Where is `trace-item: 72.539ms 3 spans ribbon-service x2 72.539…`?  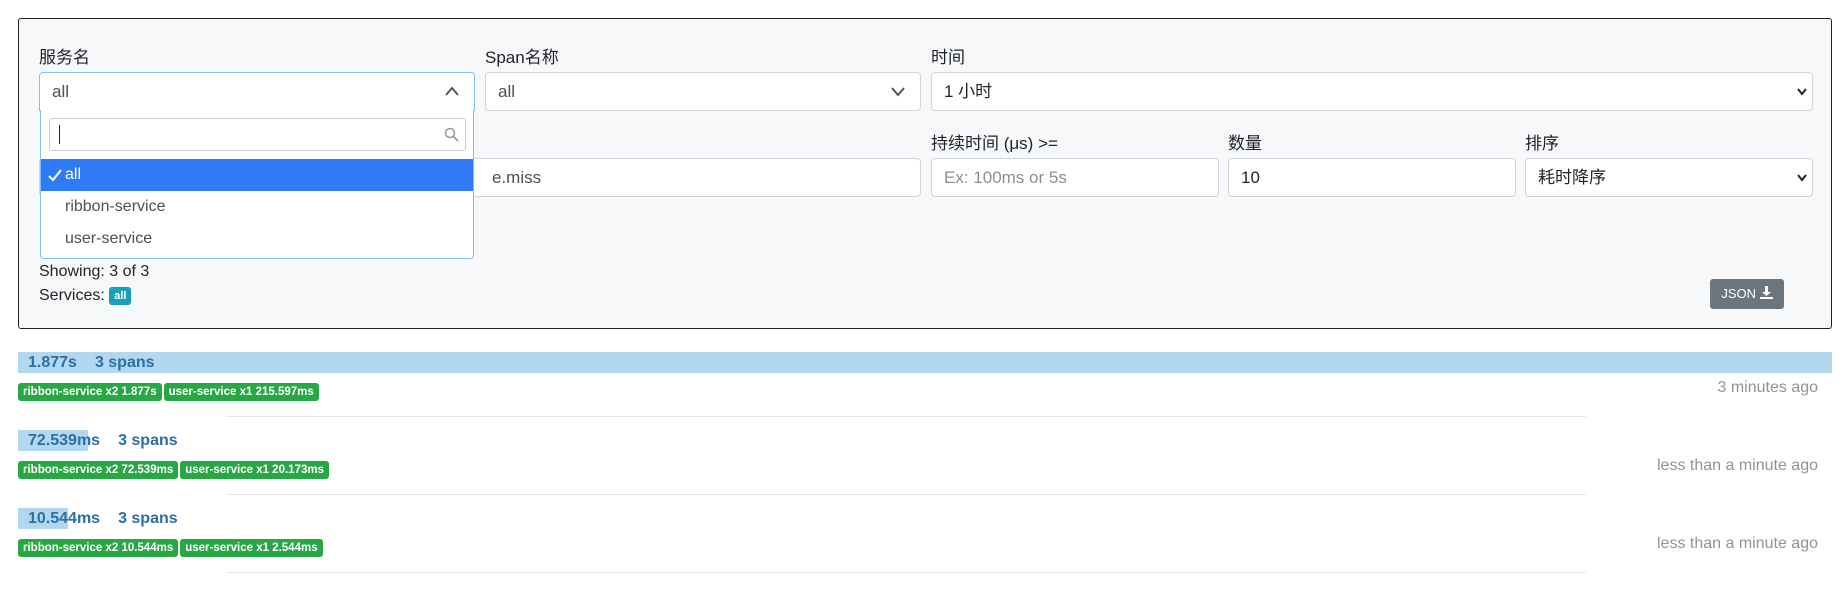
trace-item: 72.539ms 3 spans ribbon-service x2 72.539… is located at coordinates (925, 462).